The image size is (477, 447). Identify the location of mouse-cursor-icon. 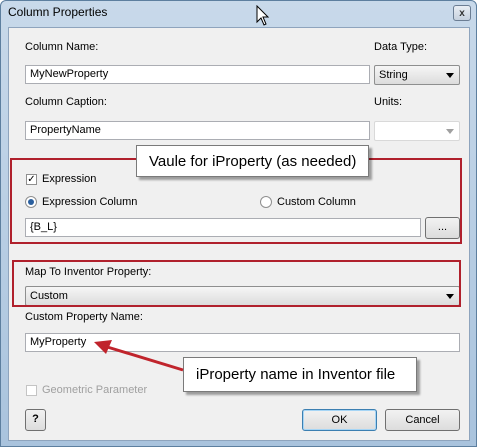
(263, 15).